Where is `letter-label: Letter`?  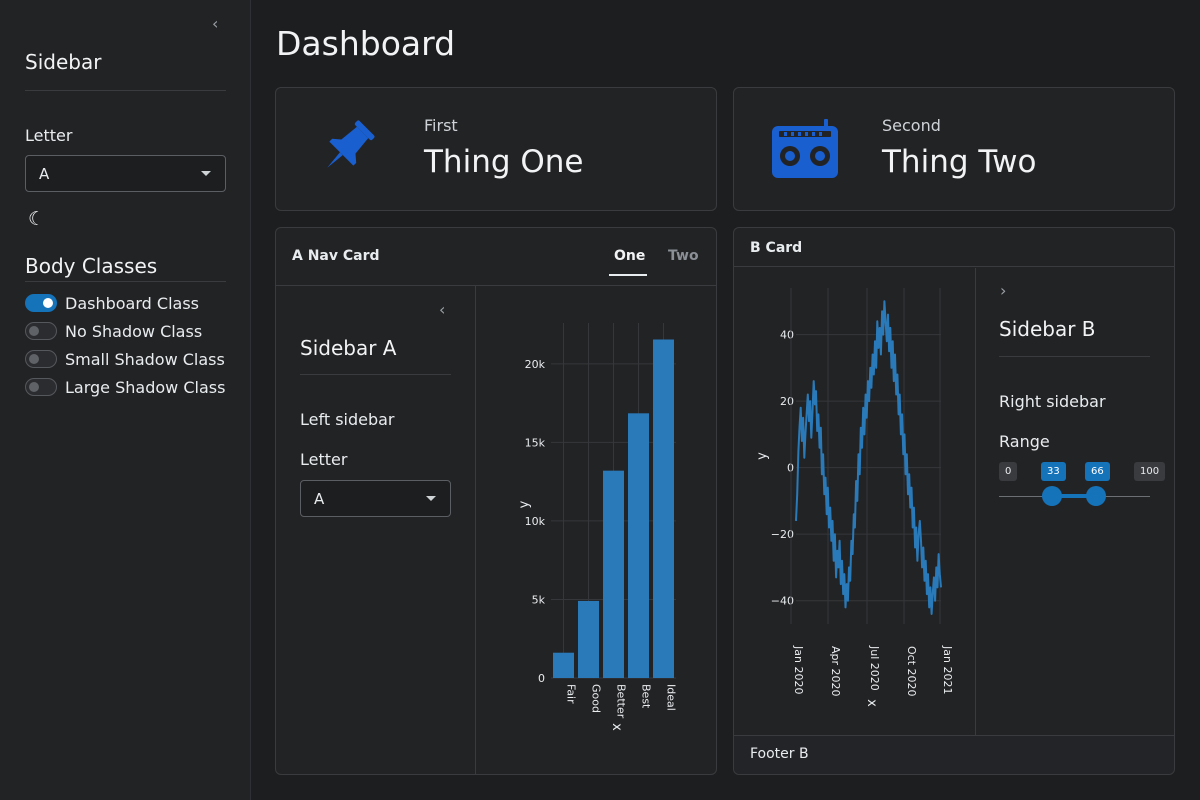
letter-label: Letter is located at coordinates (49, 135).